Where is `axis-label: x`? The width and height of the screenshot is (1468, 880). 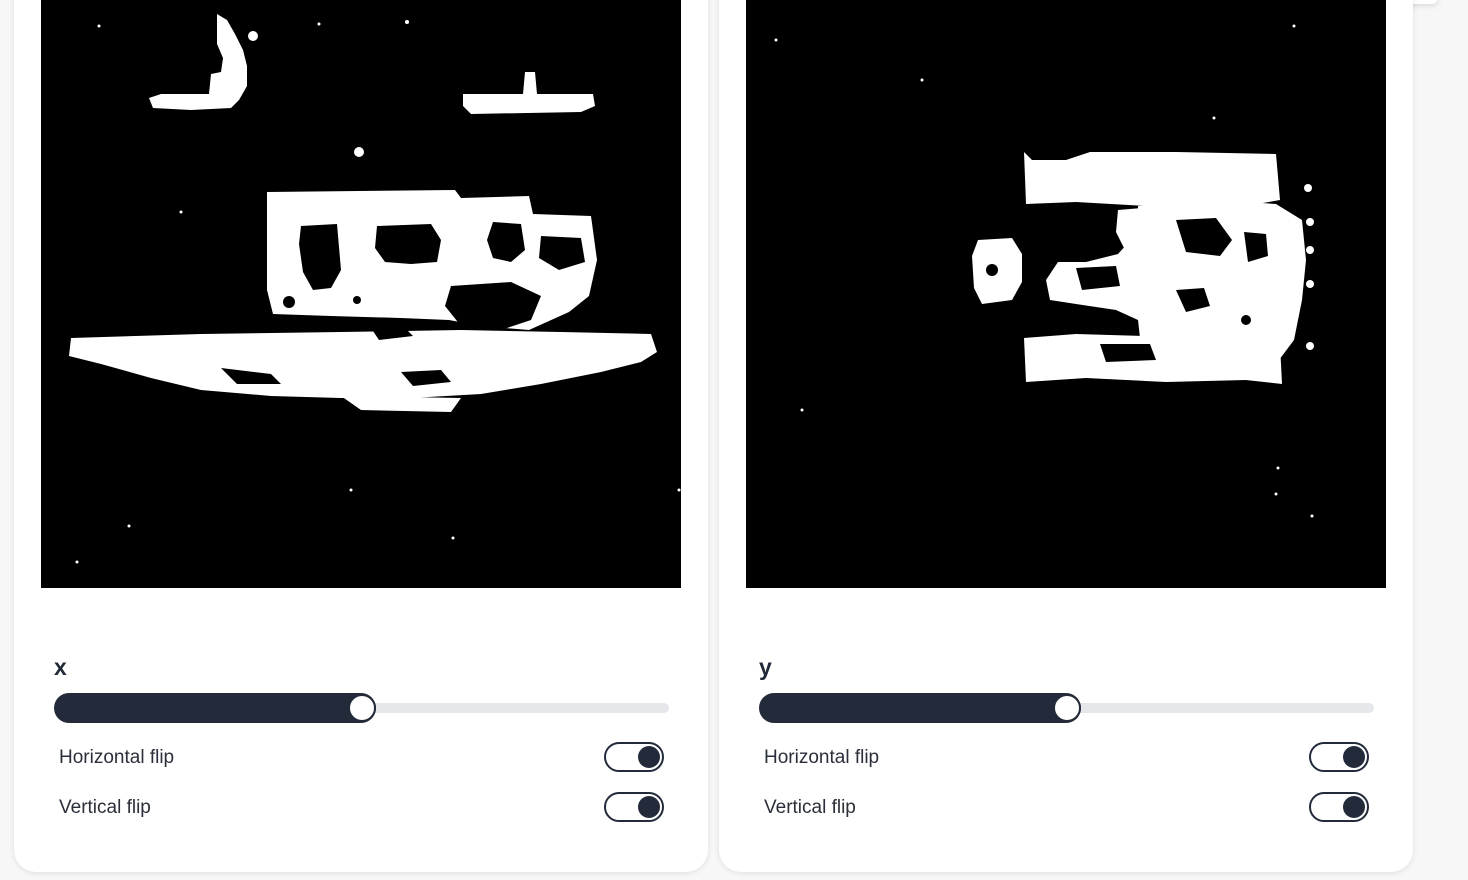
axis-label: x is located at coordinates (60, 667).